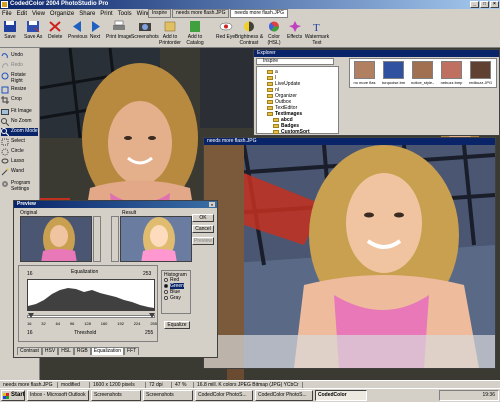 The image size is (500, 402). What do you see at coordinates (18, 141) in the screenshot?
I see `select-label: Select` at bounding box center [18, 141].